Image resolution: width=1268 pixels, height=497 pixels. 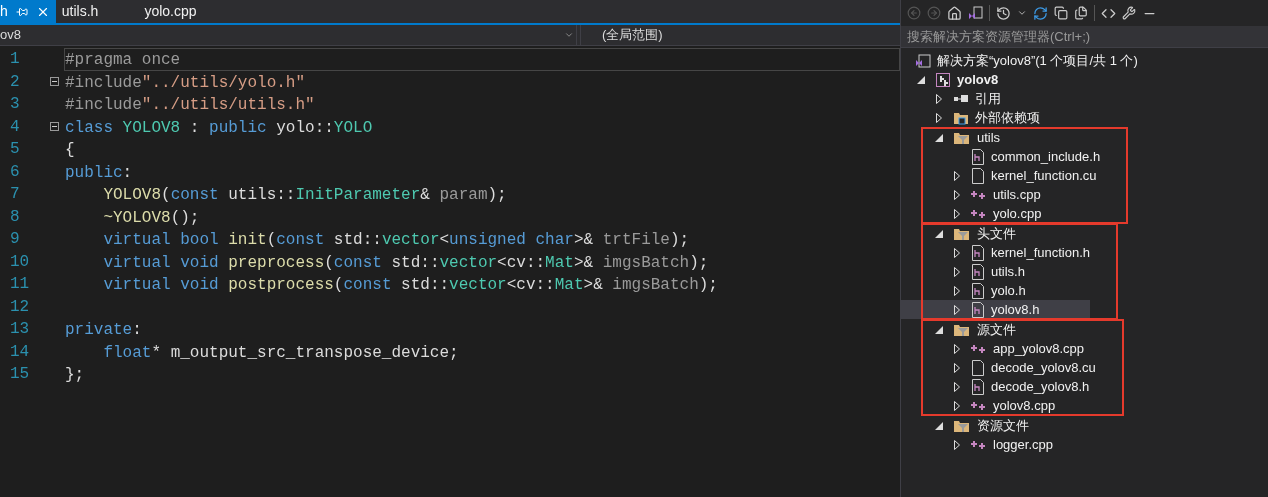 What do you see at coordinates (995, 271) in the screenshot?
I see `tree-item: utils.h` at bounding box center [995, 271].